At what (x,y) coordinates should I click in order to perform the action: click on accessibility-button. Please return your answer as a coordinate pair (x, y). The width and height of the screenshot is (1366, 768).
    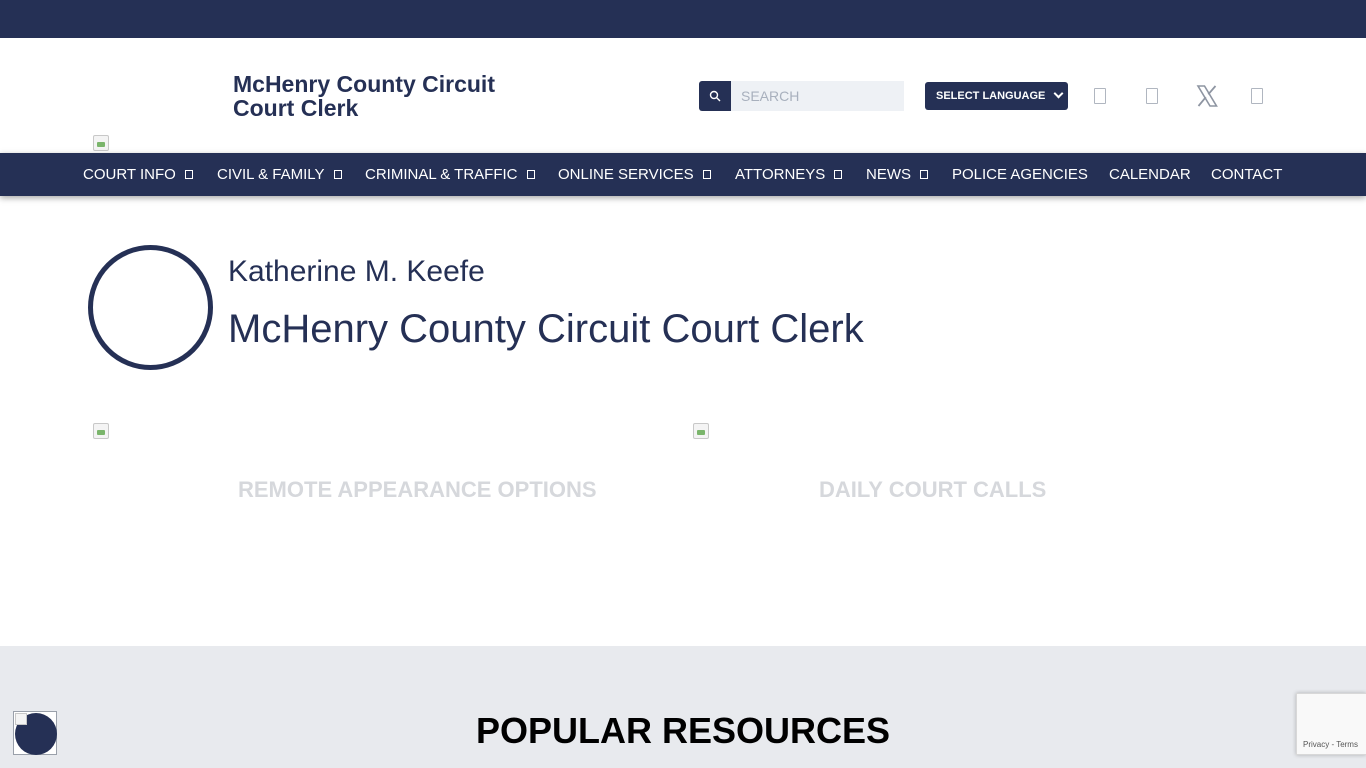
    Looking at the image, I should click on (35, 733).